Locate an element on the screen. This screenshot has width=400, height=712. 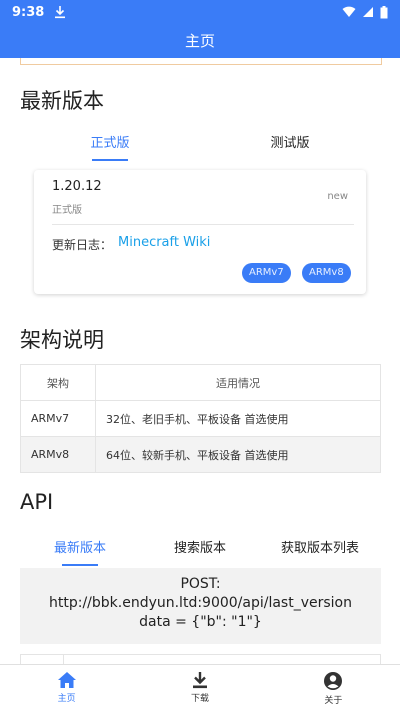
code-line: data = {"b": "1"} is located at coordinates (200, 622).